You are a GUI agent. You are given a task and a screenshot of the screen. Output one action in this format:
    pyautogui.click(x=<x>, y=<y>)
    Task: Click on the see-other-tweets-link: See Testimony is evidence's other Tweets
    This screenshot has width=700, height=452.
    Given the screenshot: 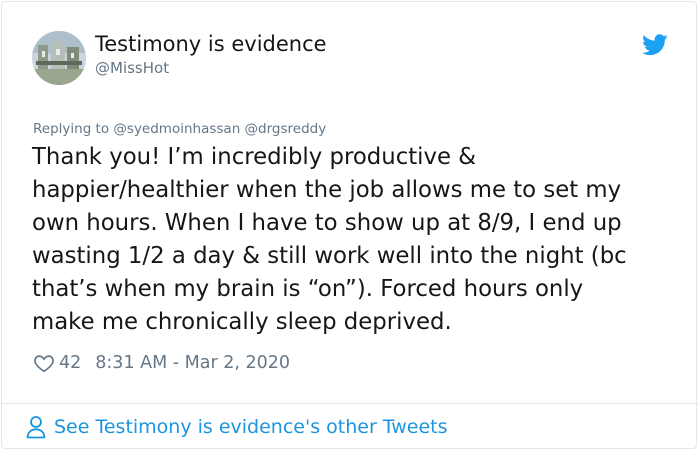 What is the action you would take?
    pyautogui.click(x=237, y=427)
    